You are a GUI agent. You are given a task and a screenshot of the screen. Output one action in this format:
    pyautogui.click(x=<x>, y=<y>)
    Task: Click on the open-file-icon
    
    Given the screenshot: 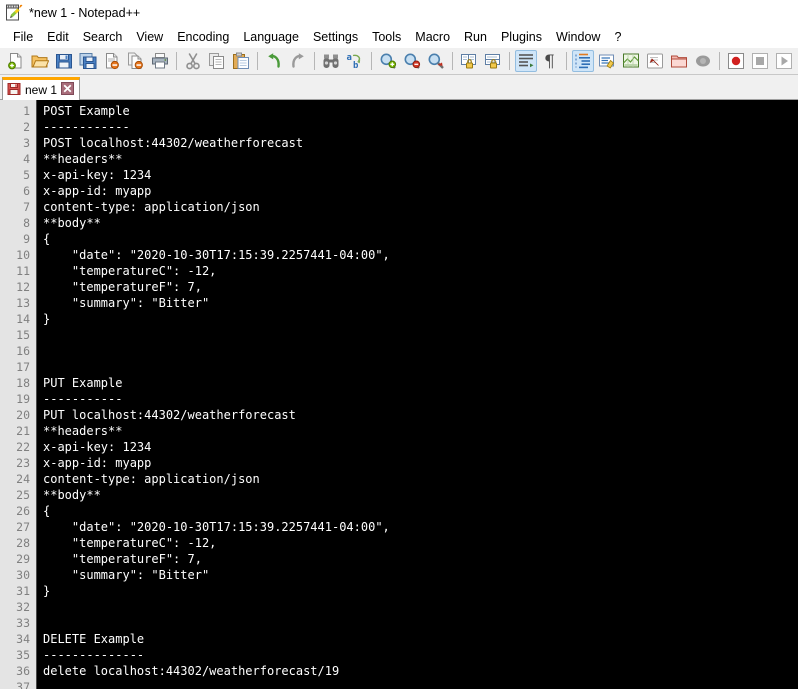 What is the action you would take?
    pyautogui.click(x=40, y=61)
    